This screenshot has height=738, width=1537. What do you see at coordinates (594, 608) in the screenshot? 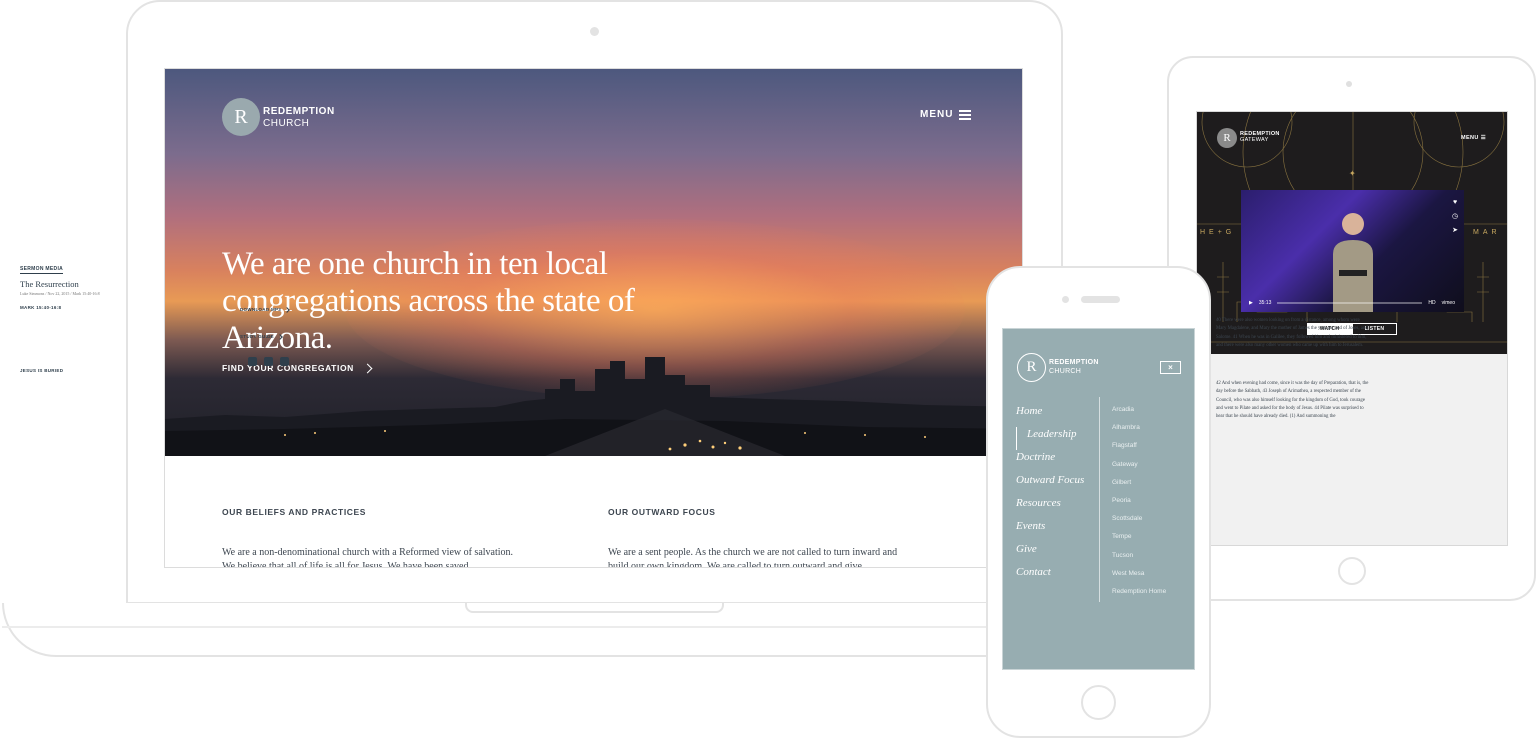
I see `laptop-notch` at bounding box center [594, 608].